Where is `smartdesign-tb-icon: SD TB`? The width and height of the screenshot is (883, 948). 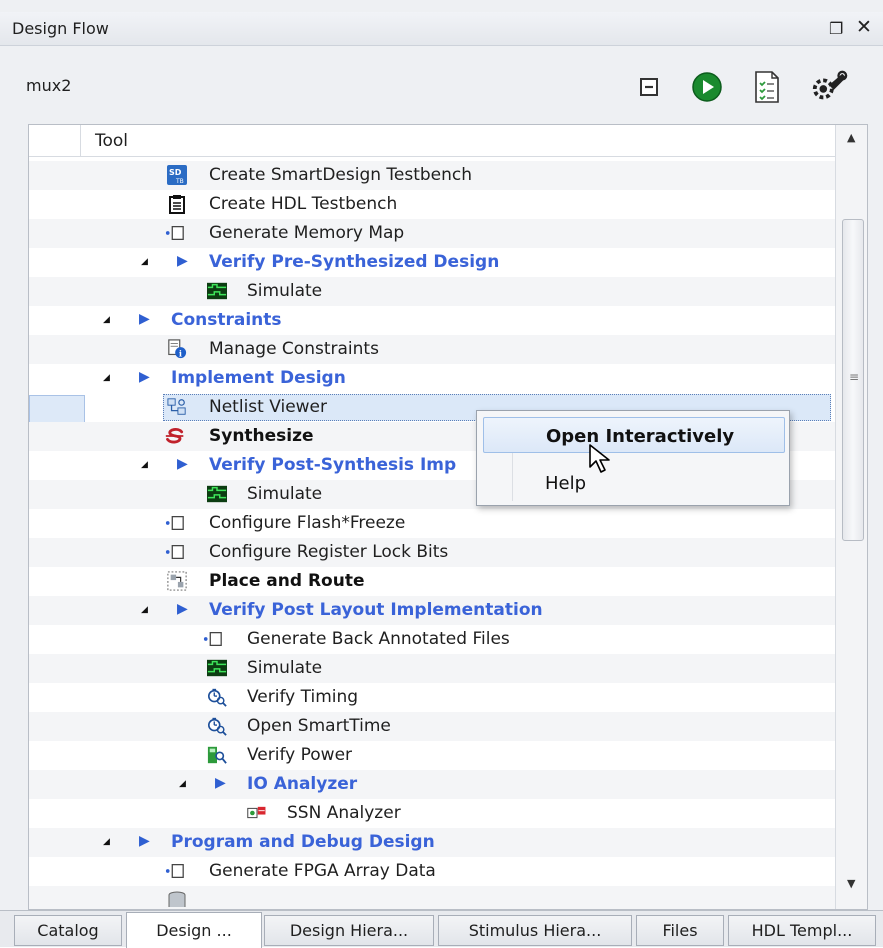 smartdesign-tb-icon: SD TB is located at coordinates (177, 175).